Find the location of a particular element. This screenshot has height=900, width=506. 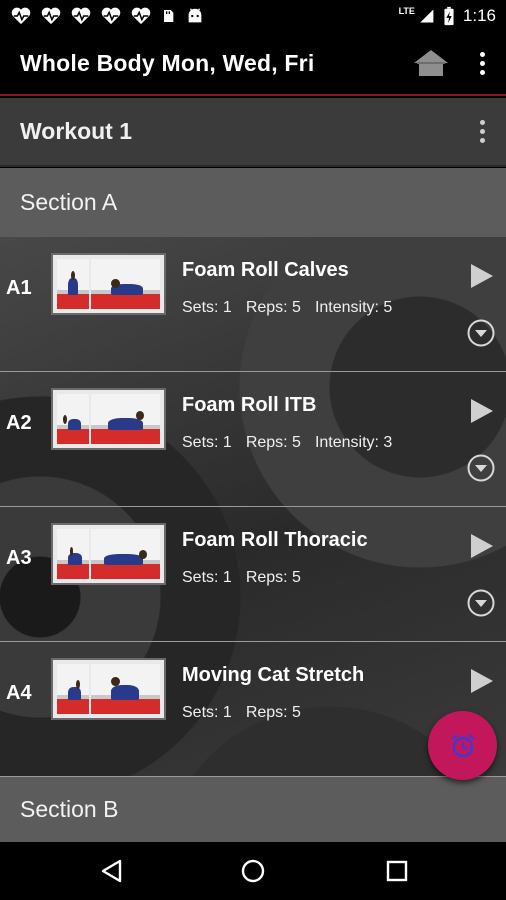

system-status: LTE 1:16 is located at coordinates (447, 16).